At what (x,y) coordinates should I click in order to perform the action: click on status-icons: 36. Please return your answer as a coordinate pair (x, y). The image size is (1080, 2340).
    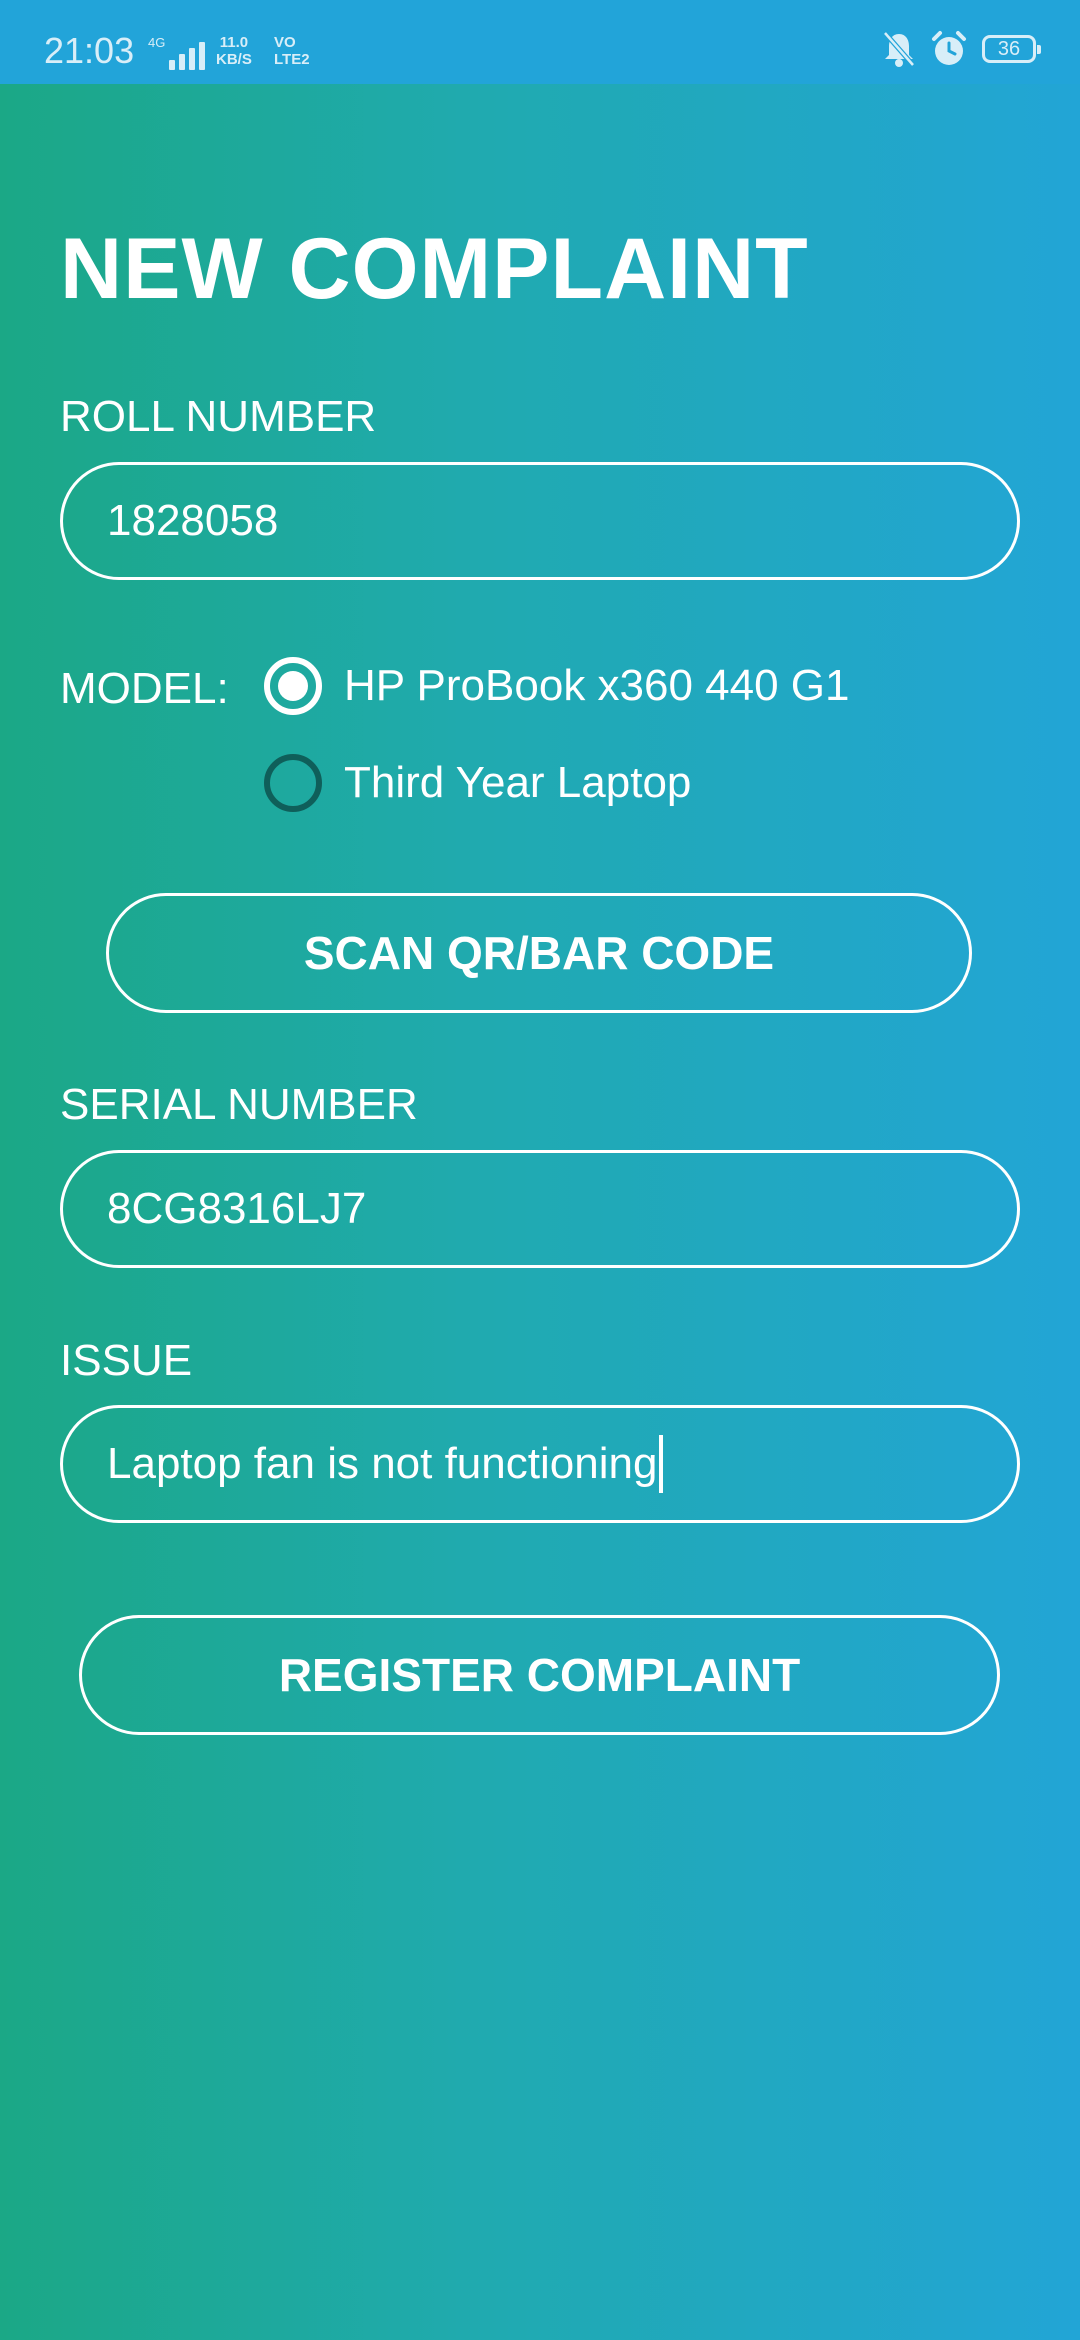
    Looking at the image, I should click on (961, 49).